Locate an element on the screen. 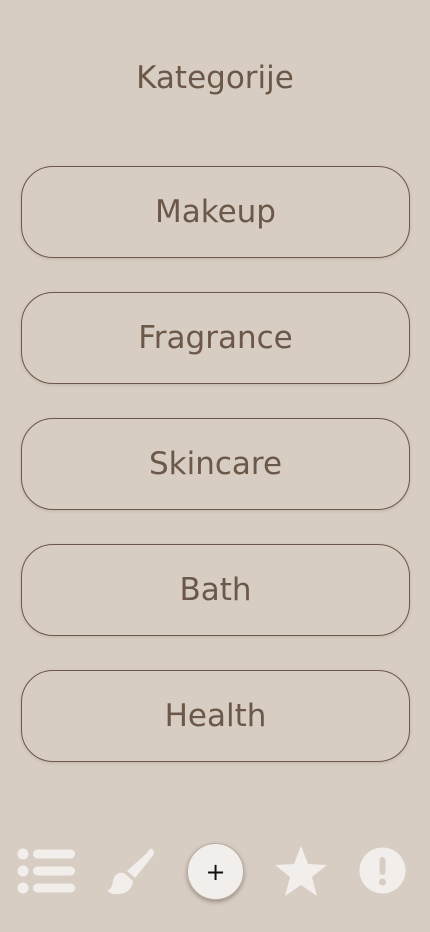 This screenshot has width=430, height=932. category-fragrance-button: Fragrance is located at coordinates (215, 338).